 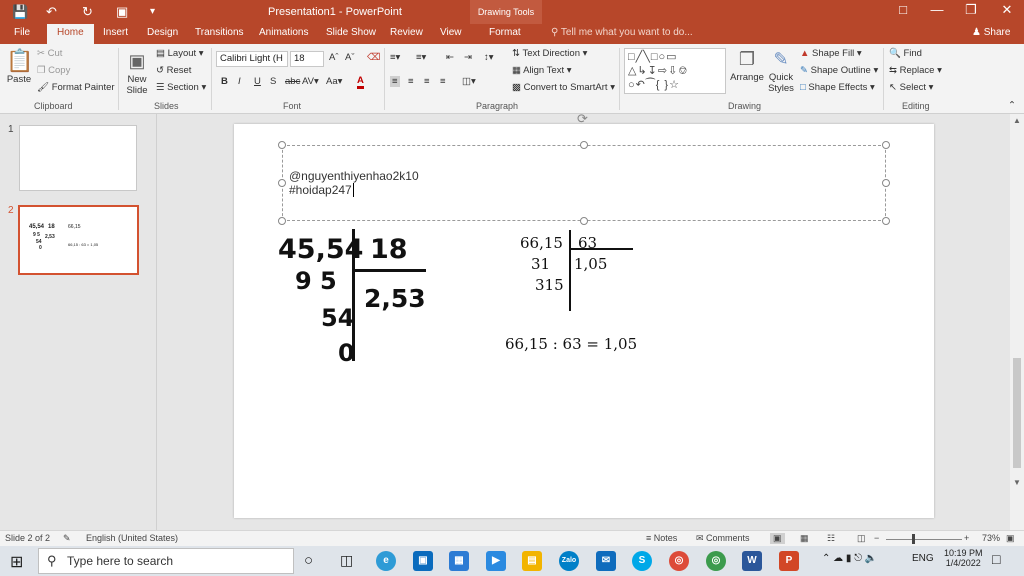 What do you see at coordinates (831, 538) in the screenshot?
I see `reading-view-icon: ☷` at bounding box center [831, 538].